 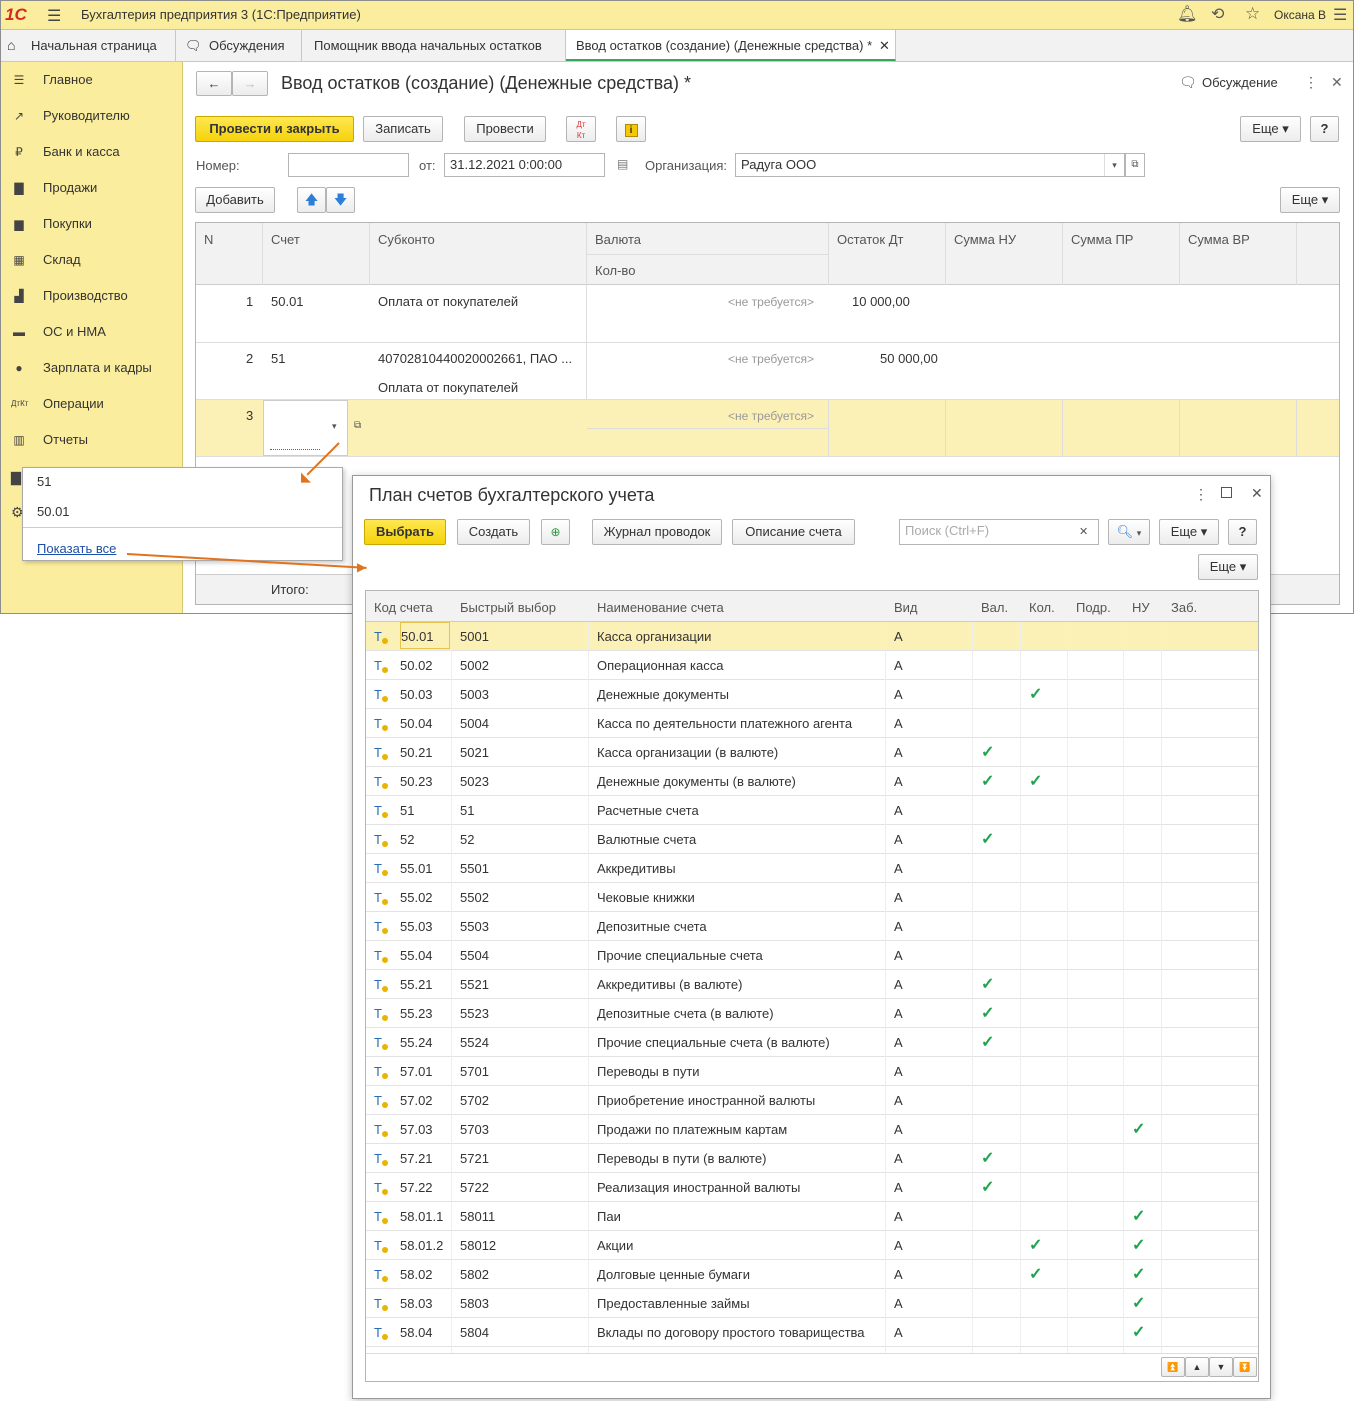 I want to click on col-podr: Подр., so click(x=1093, y=607).